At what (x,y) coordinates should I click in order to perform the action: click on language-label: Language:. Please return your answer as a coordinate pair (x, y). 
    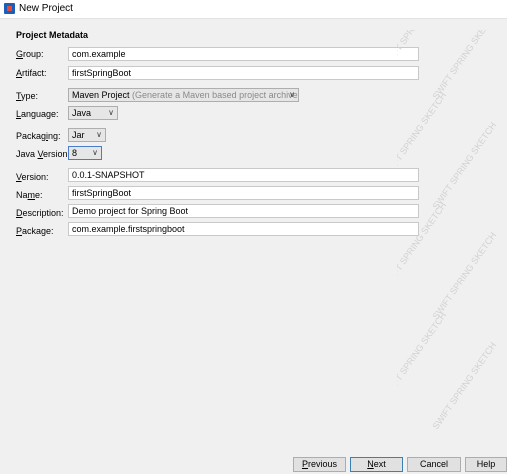
    Looking at the image, I should click on (37, 114).